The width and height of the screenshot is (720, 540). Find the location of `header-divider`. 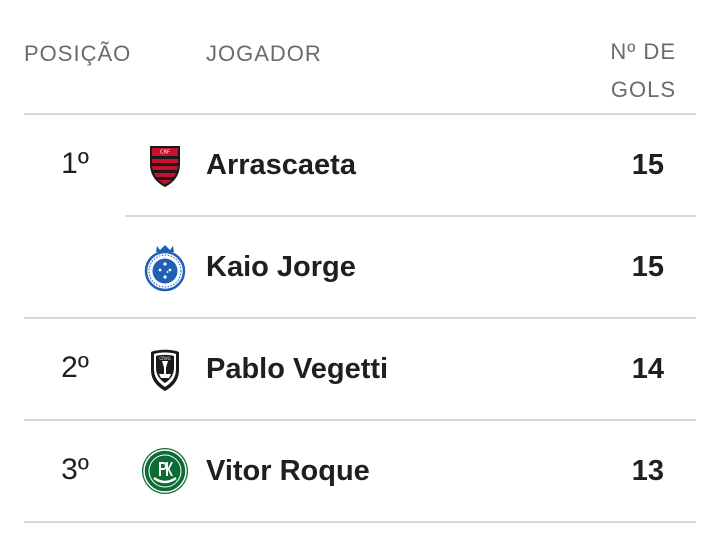

header-divider is located at coordinates (360, 114).